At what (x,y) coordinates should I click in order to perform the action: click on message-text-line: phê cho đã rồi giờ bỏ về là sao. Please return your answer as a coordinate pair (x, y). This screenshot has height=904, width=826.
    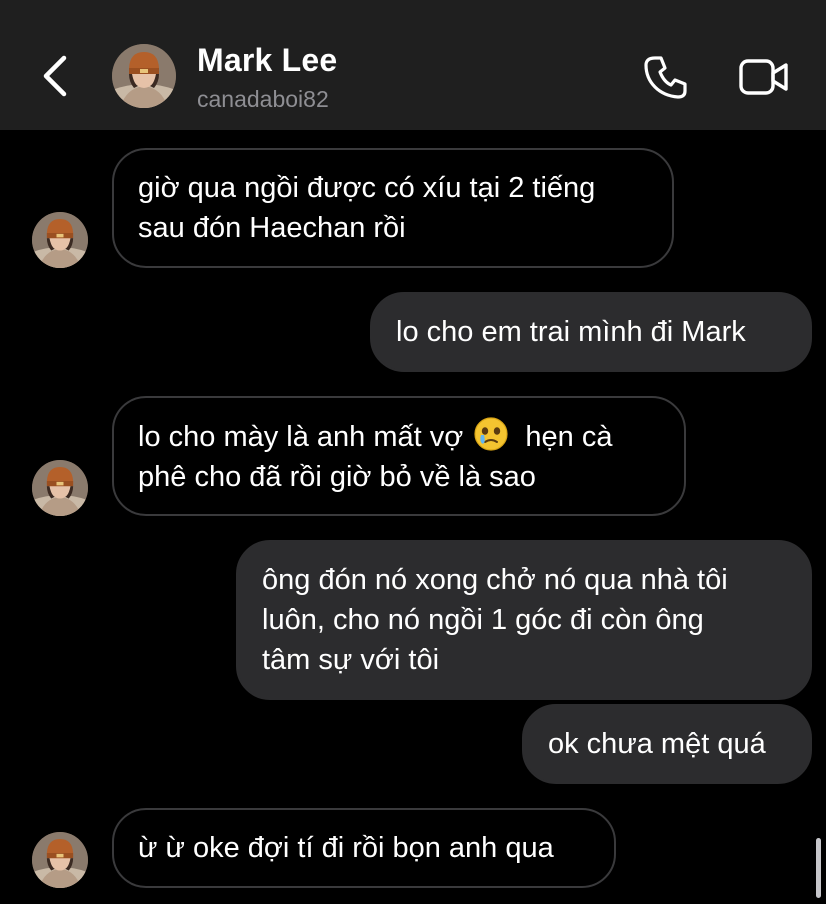
    Looking at the image, I should click on (337, 477).